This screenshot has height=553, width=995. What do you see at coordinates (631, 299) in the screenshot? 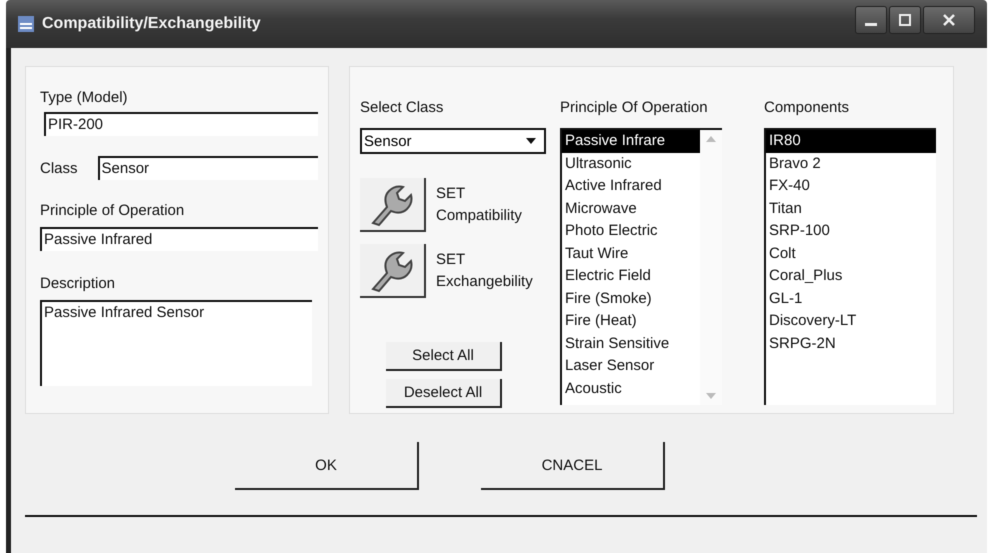
I see `list-item: Fire (Smoke)` at bounding box center [631, 299].